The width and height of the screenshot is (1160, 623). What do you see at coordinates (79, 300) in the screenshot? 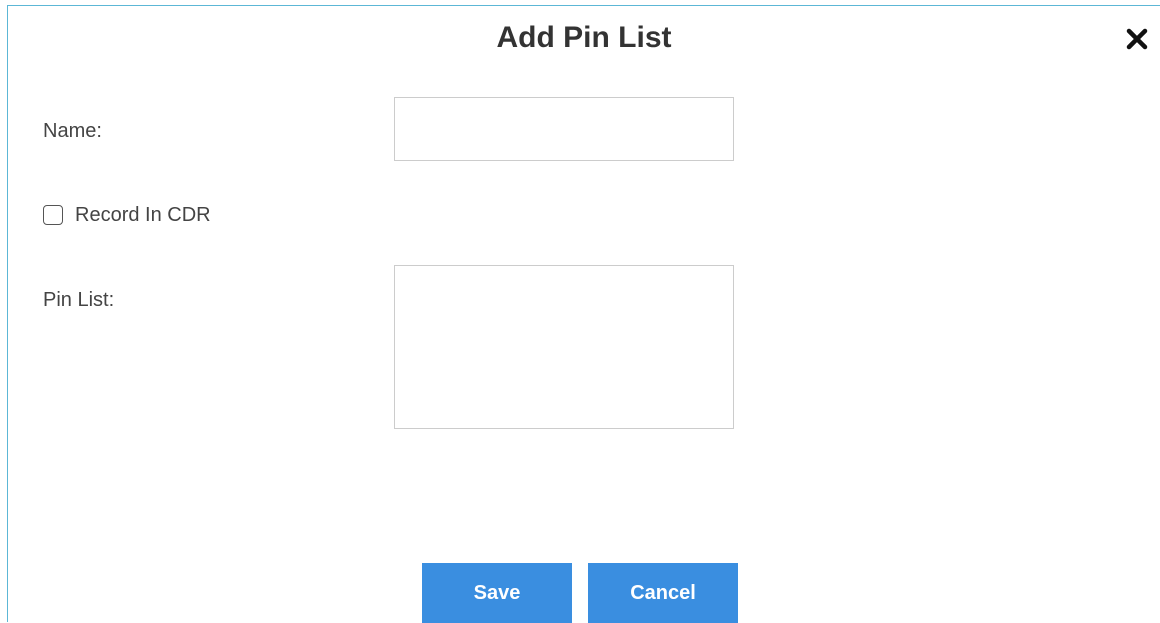
I see `pin-list-label: Pin List:` at bounding box center [79, 300].